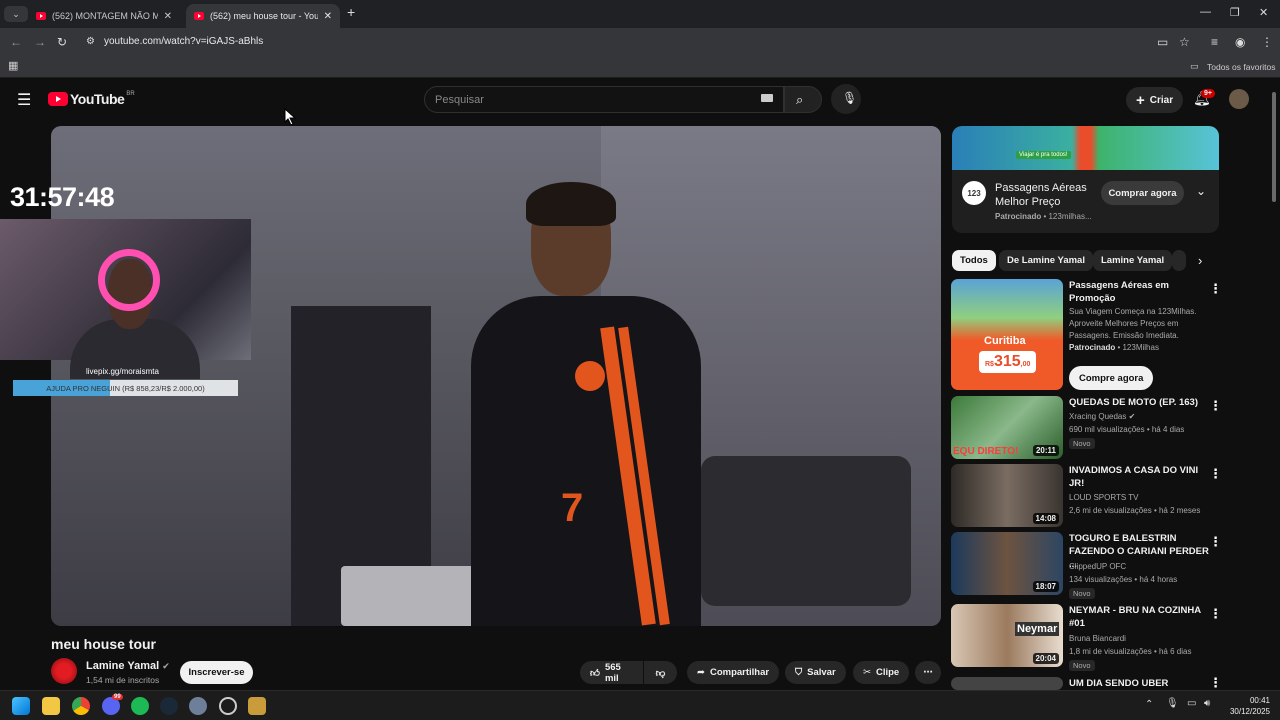 The height and width of the screenshot is (720, 1280). I want to click on minimize-icon: —, so click(1205, 12).